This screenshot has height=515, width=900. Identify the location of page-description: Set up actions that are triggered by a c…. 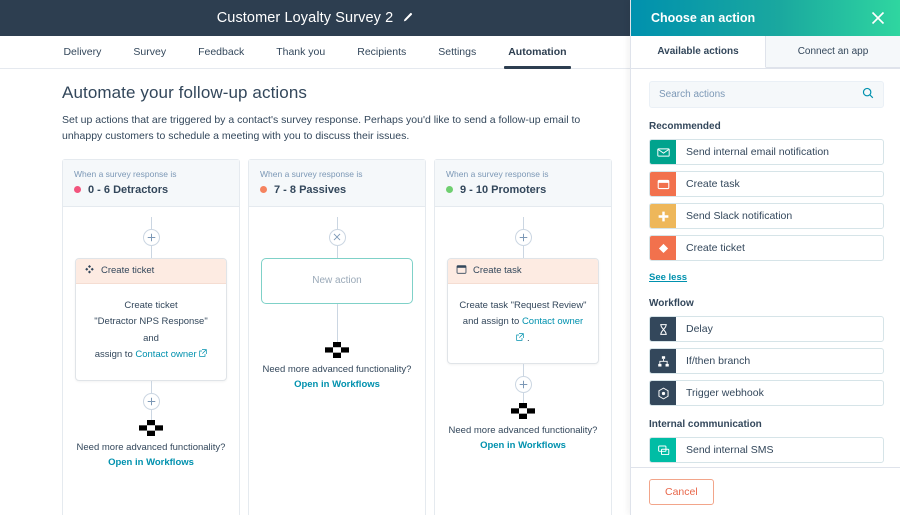
(321, 128).